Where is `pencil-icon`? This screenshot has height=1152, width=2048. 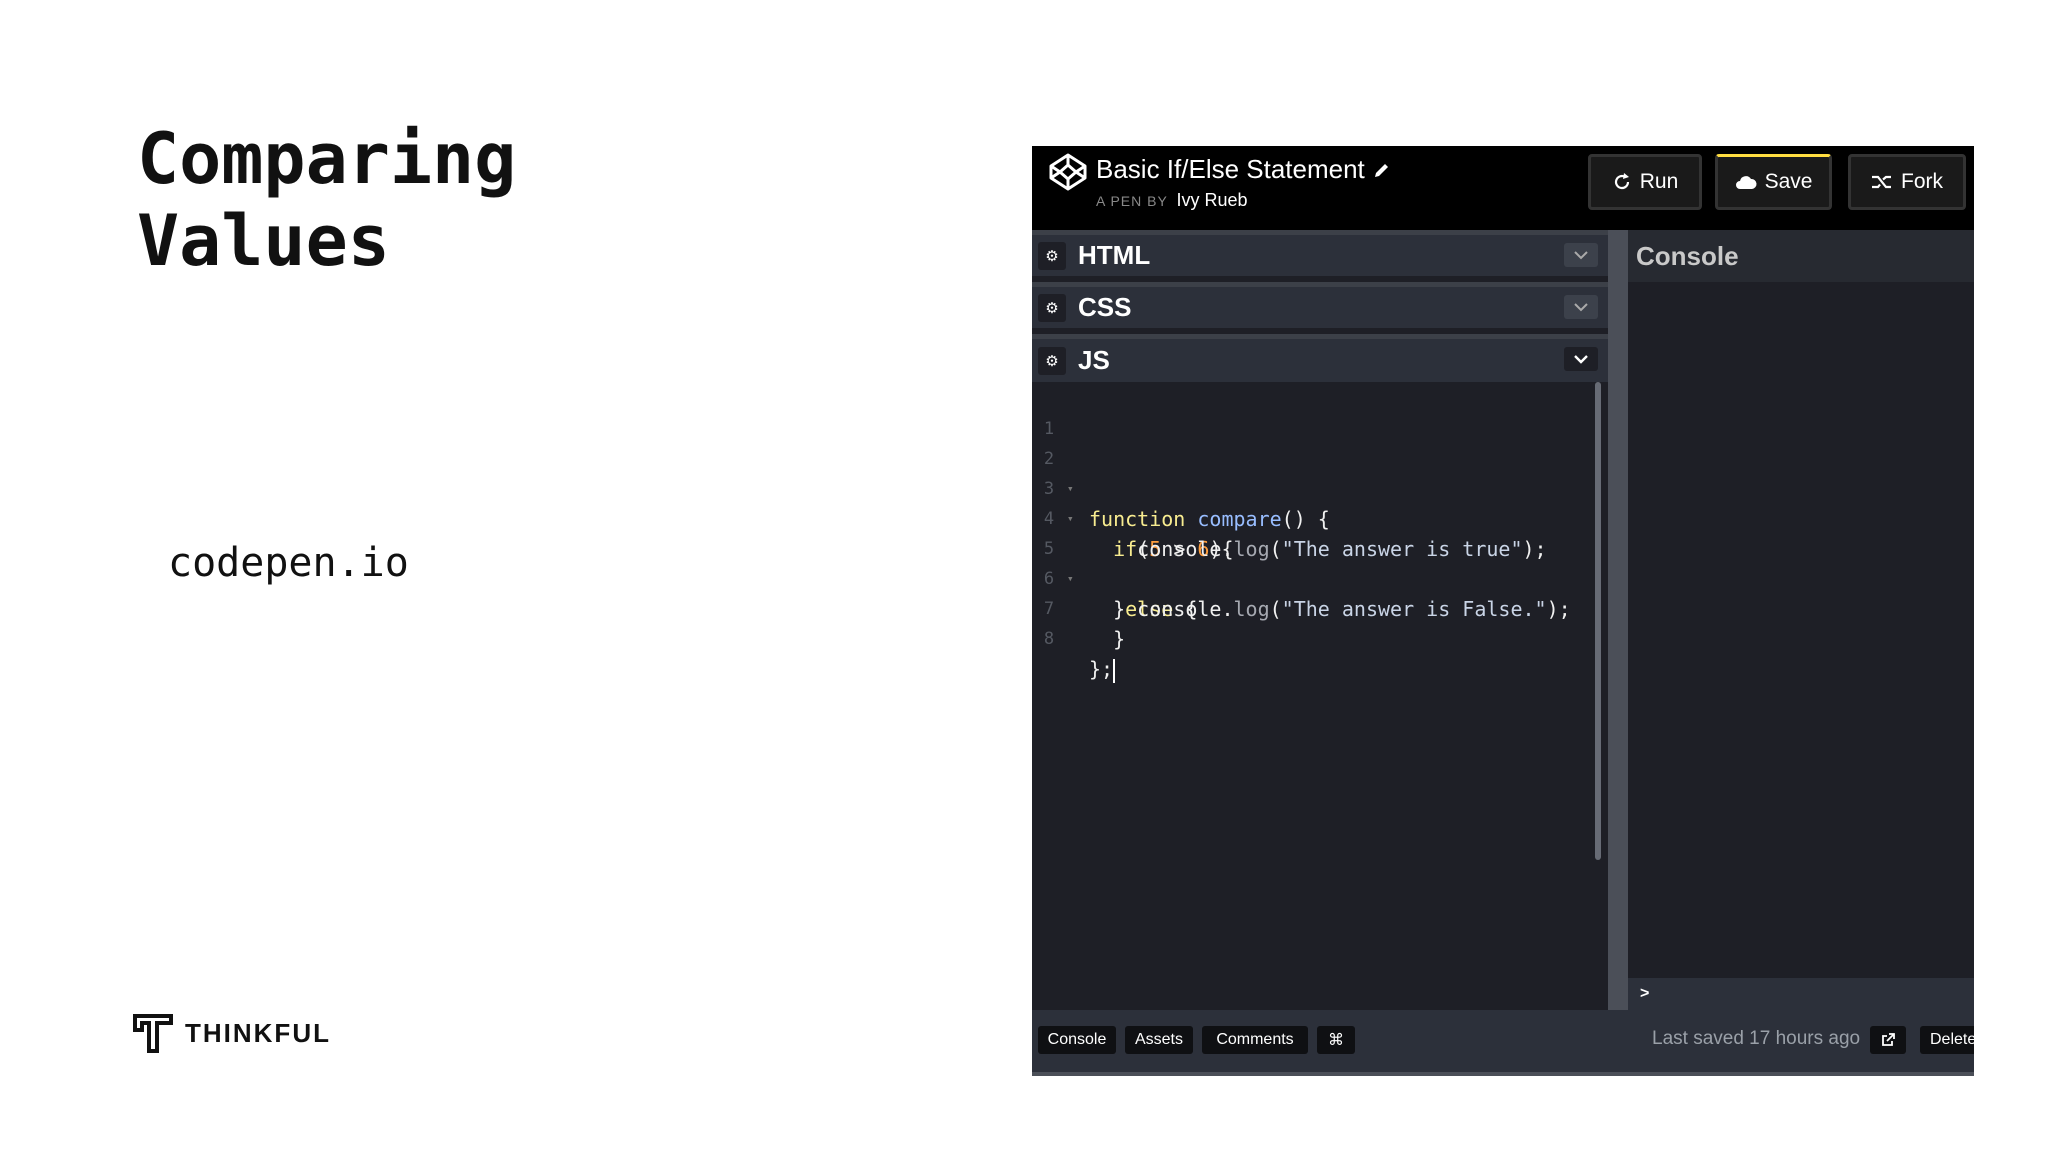
pencil-icon is located at coordinates (1382, 170).